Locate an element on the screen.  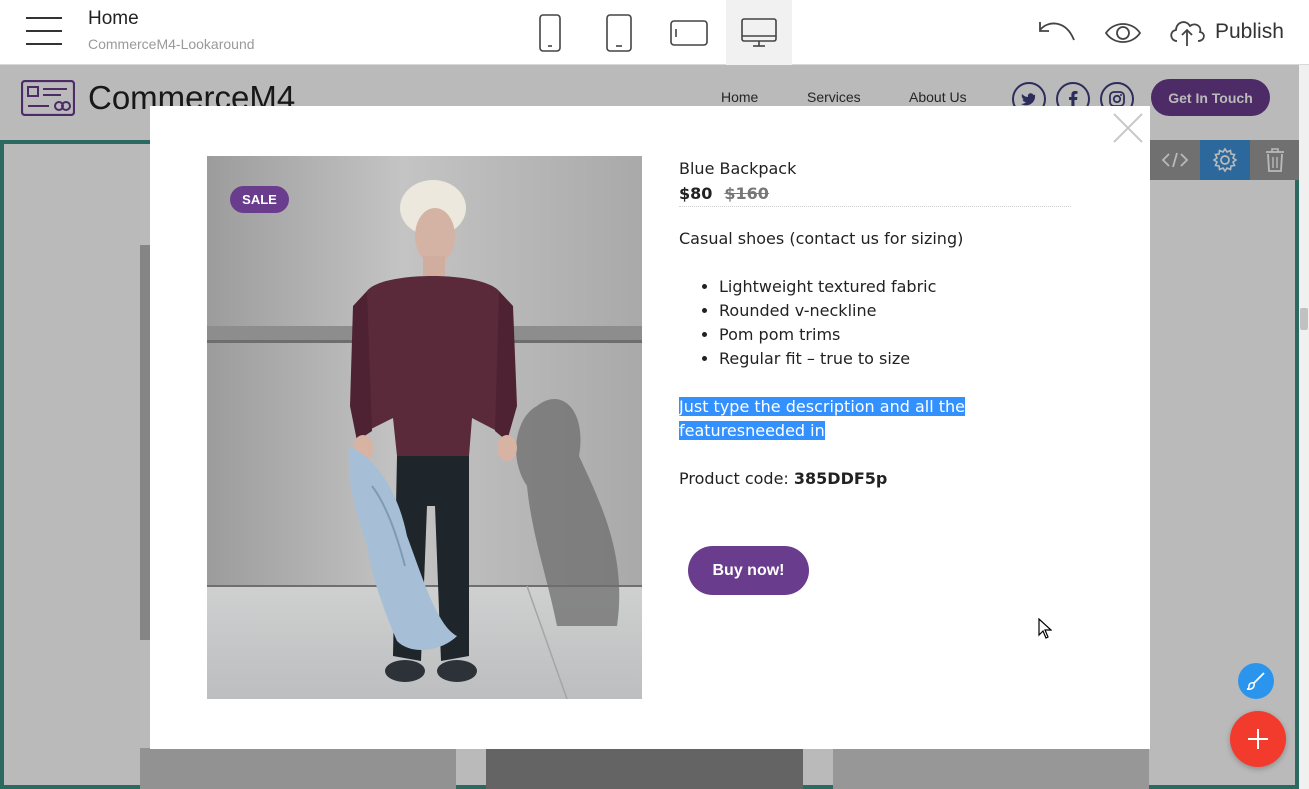
brush-icon is located at coordinates (1256, 681).